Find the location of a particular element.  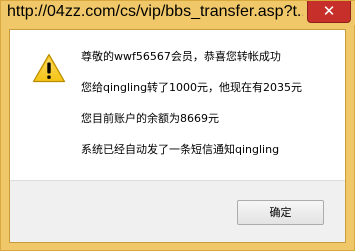

message-line-4: 系统已经自动发了一条短信通知qingling is located at coordinates (180, 149).